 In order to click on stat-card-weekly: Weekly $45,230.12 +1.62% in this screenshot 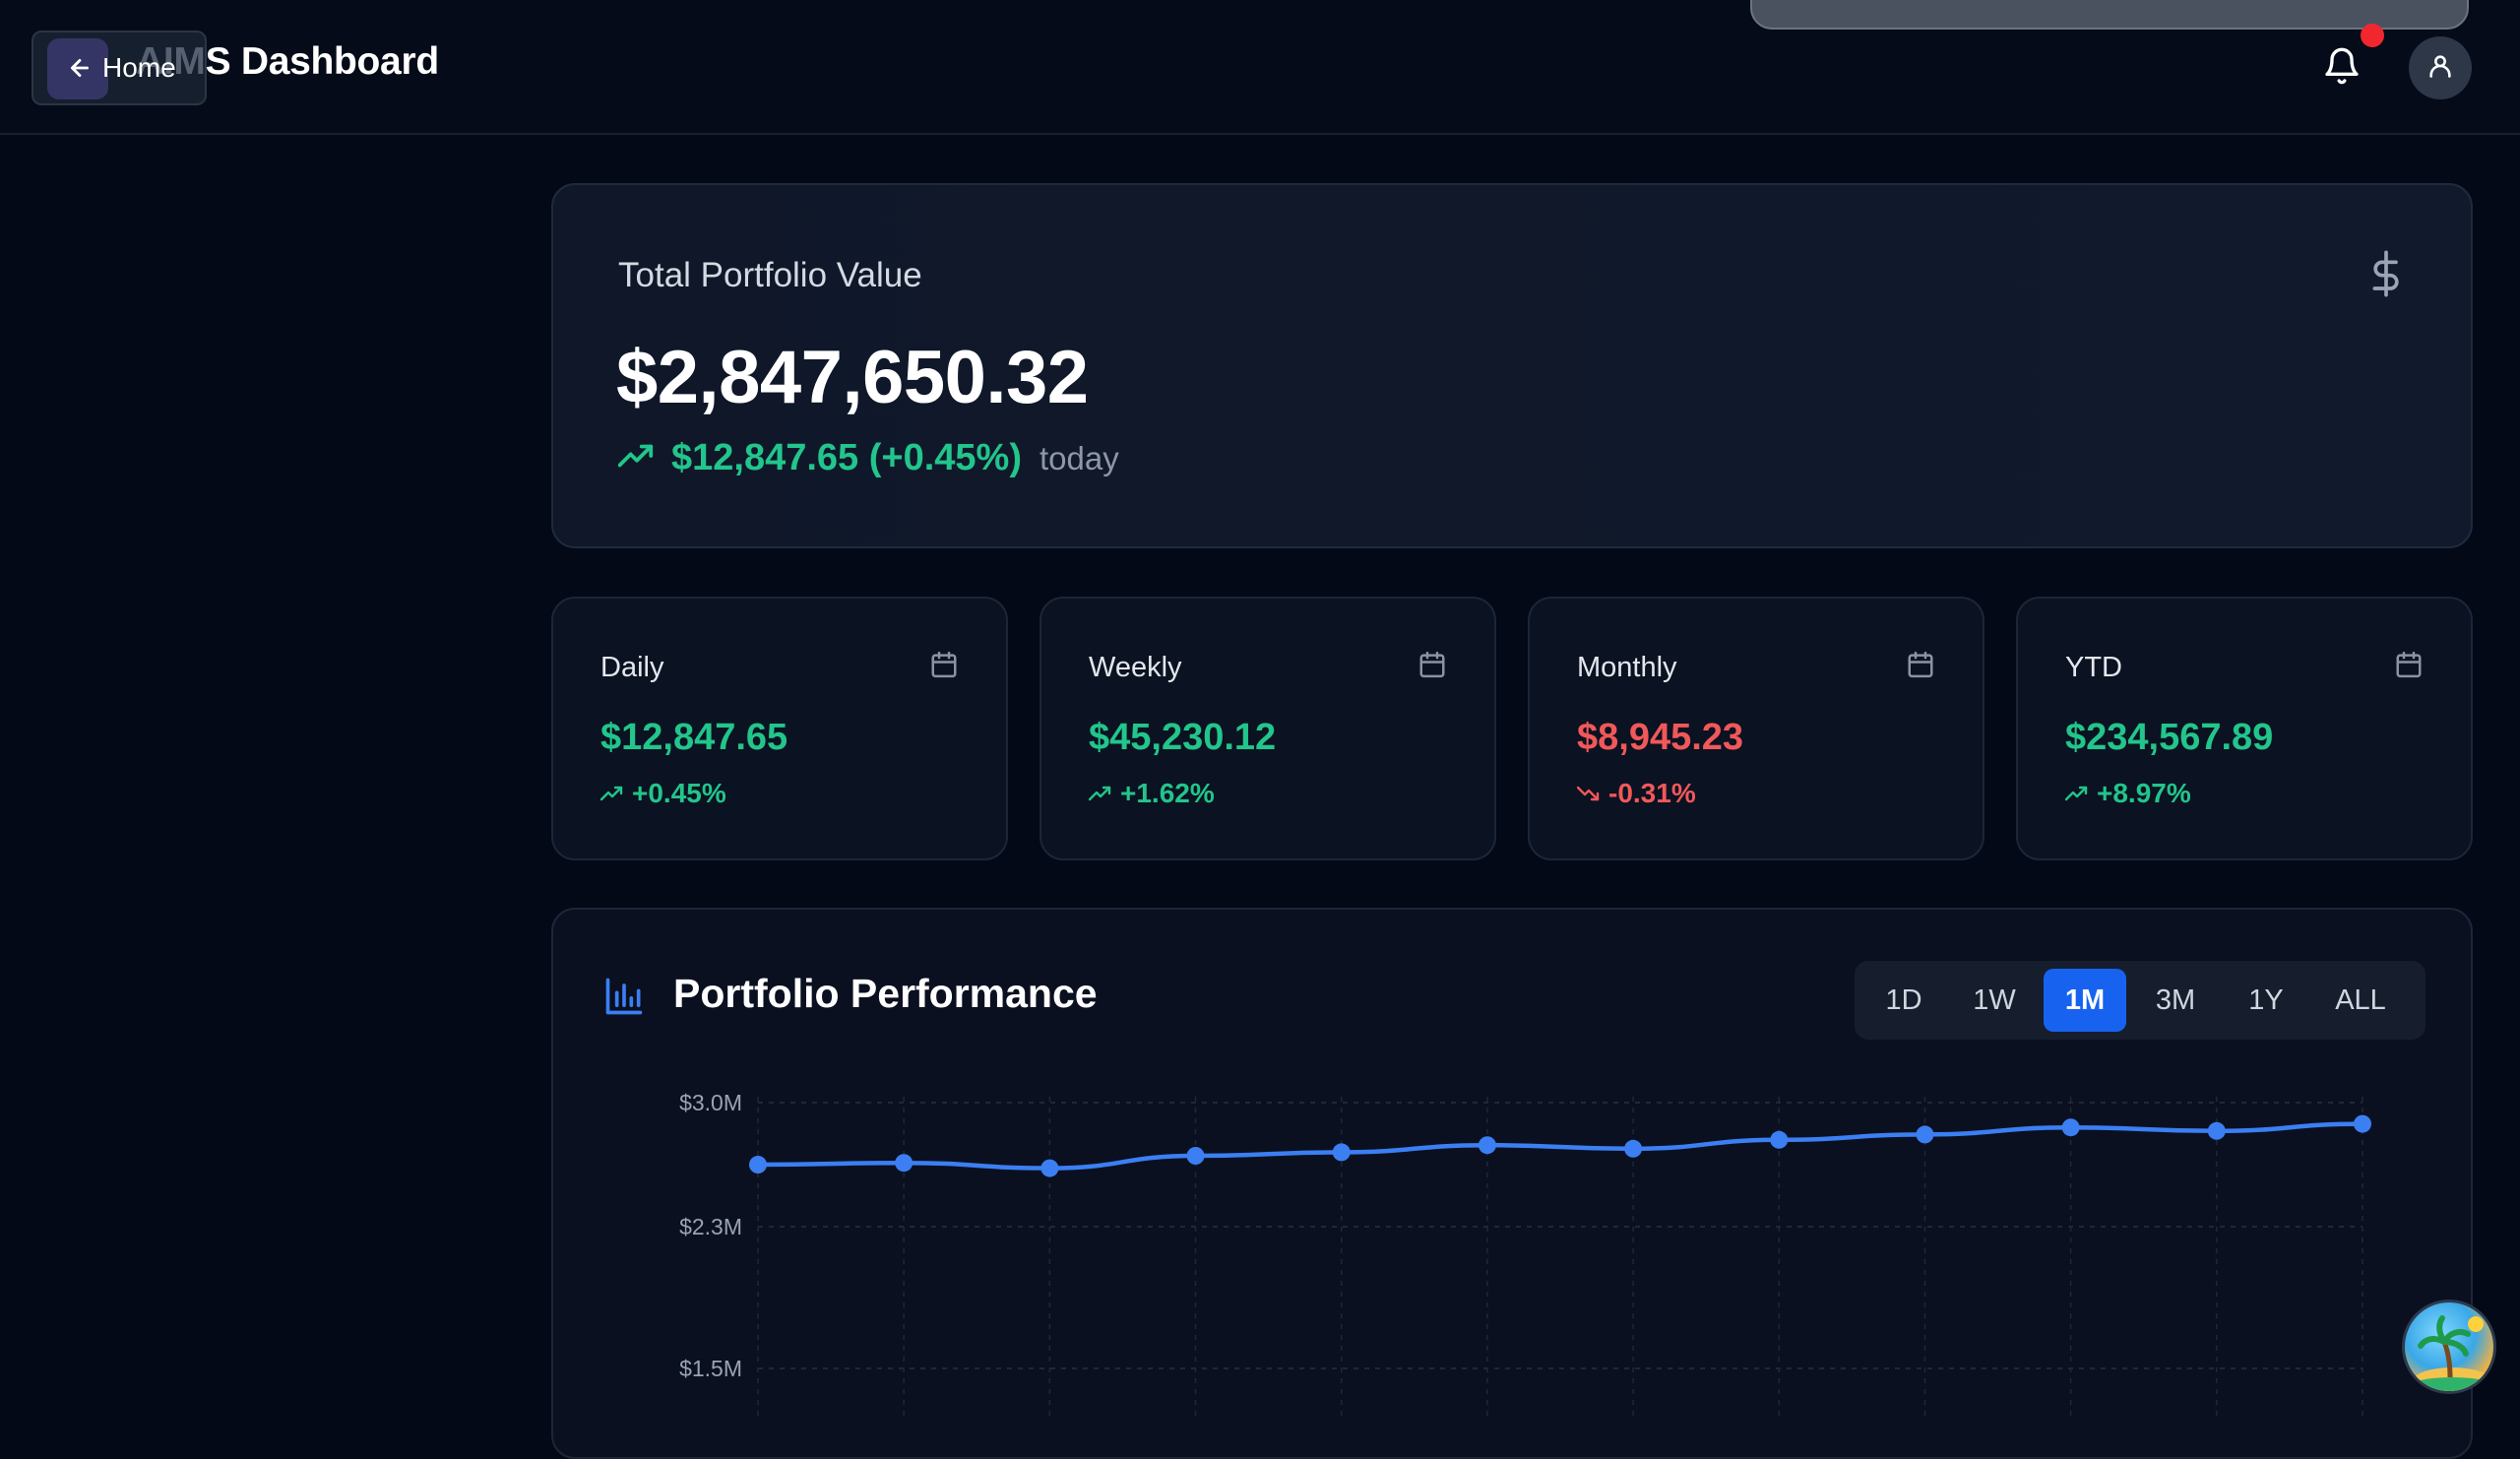, I will do `click(1268, 728)`.